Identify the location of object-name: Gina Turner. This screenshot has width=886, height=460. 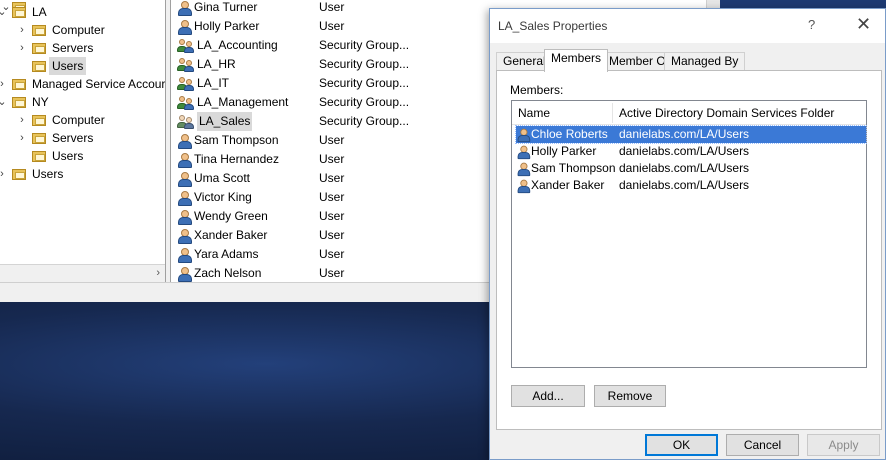
(248, 8).